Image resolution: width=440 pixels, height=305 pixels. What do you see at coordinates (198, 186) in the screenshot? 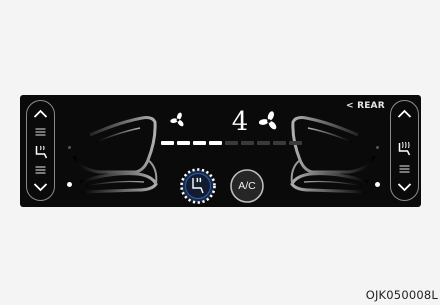
I see `seat-ventilation-button` at bounding box center [198, 186].